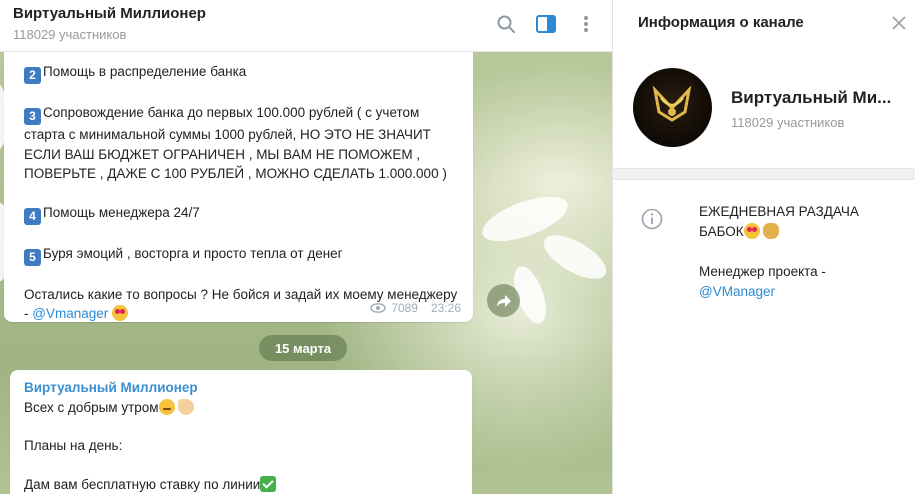 This screenshot has height=494, width=915. I want to click on number-badge: 5, so click(32, 257).